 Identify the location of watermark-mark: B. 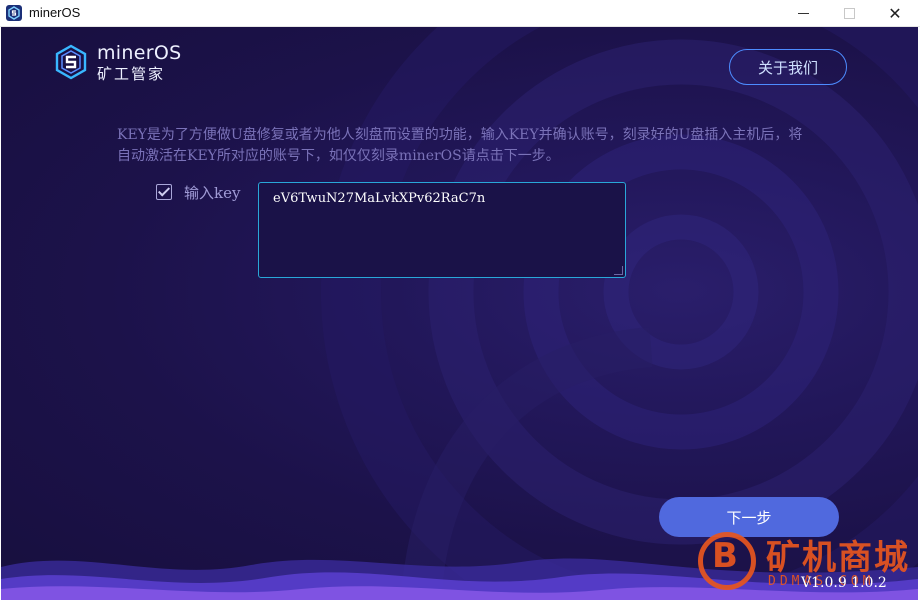
(725, 556).